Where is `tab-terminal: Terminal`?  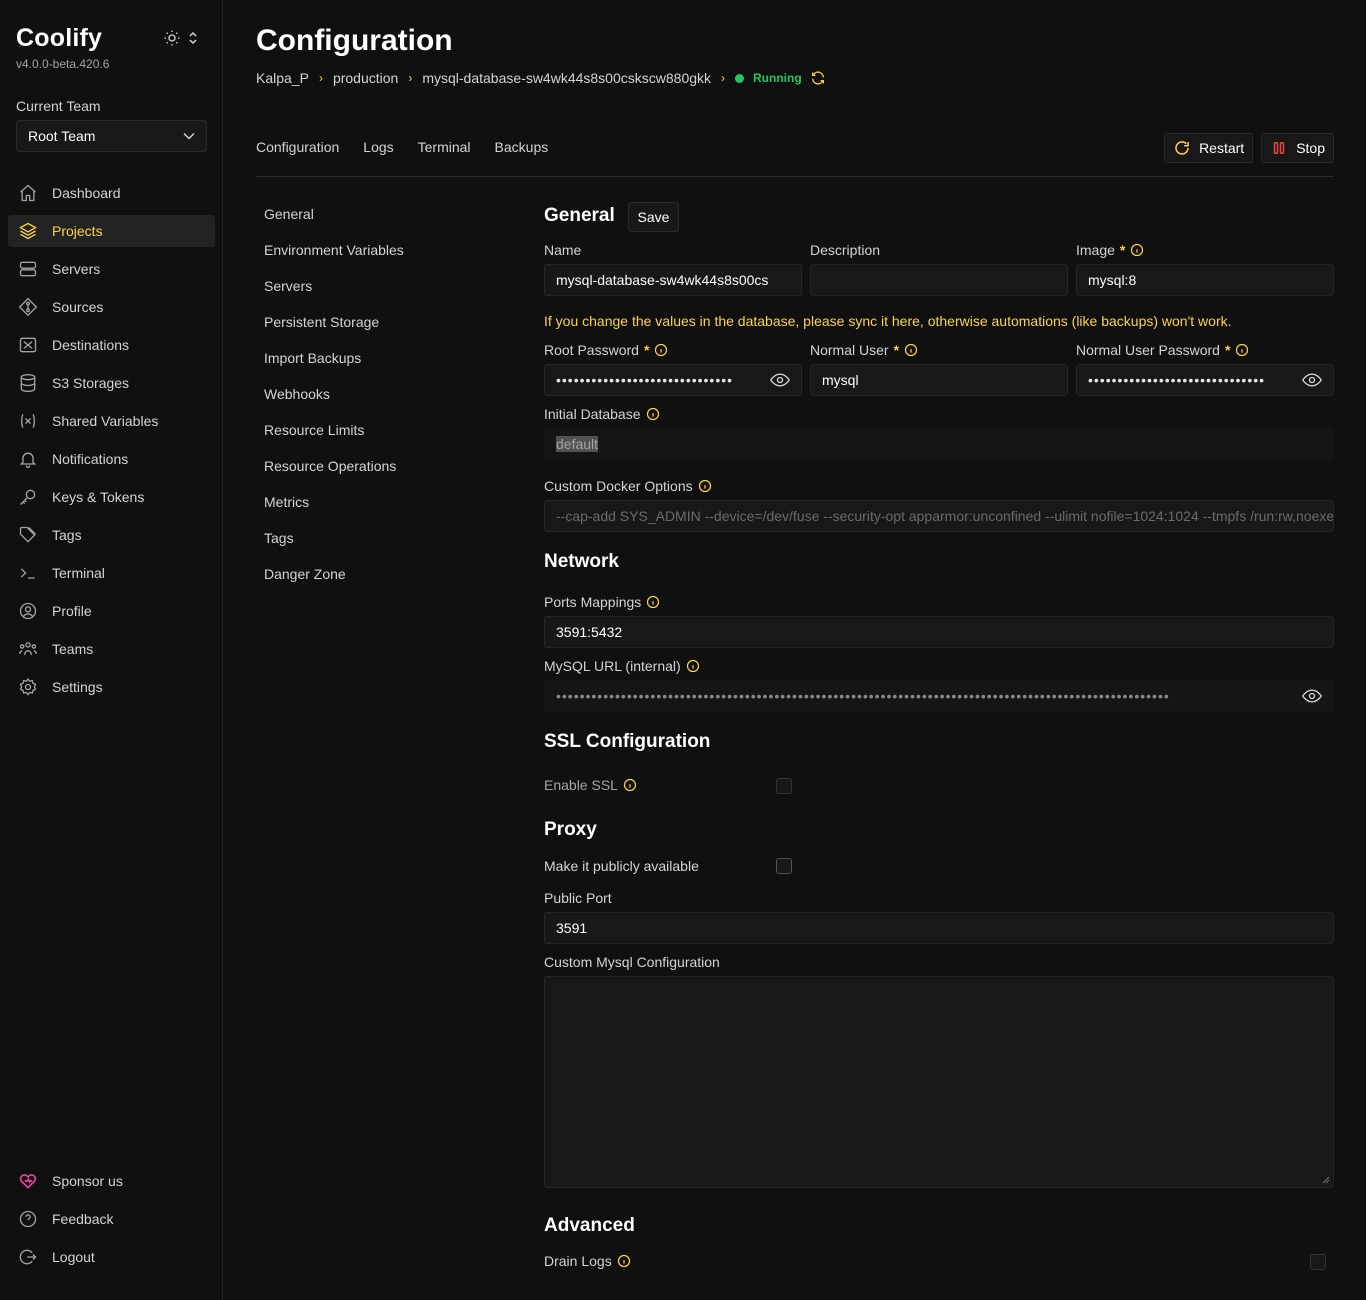
tab-terminal: Terminal is located at coordinates (444, 147).